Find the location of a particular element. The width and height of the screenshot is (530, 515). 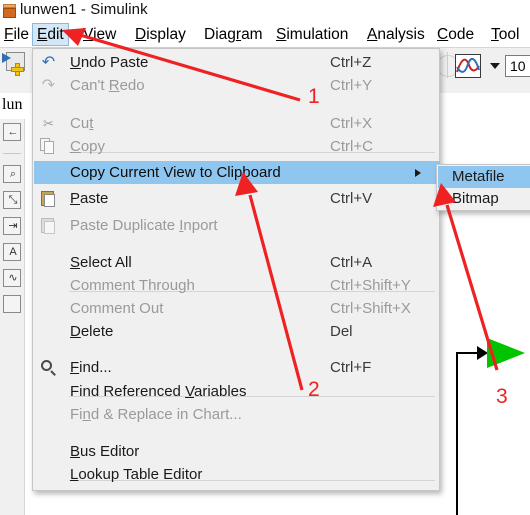

menubar-item-file: File is located at coordinates (16, 34).